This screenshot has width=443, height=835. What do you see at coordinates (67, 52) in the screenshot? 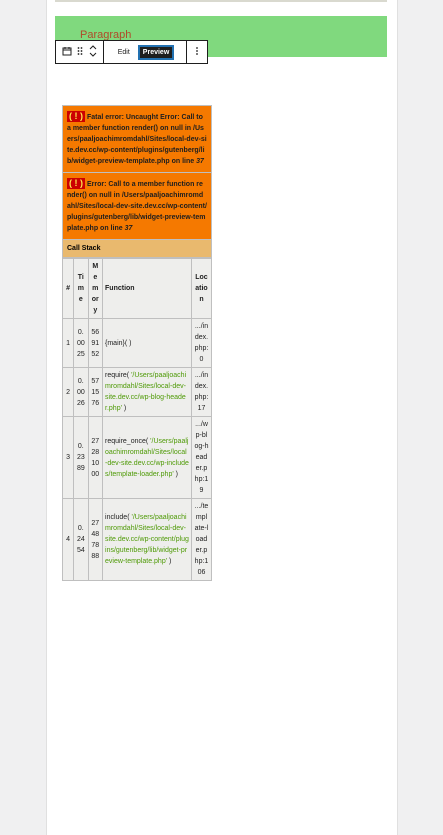
I see `calendar-icon` at bounding box center [67, 52].